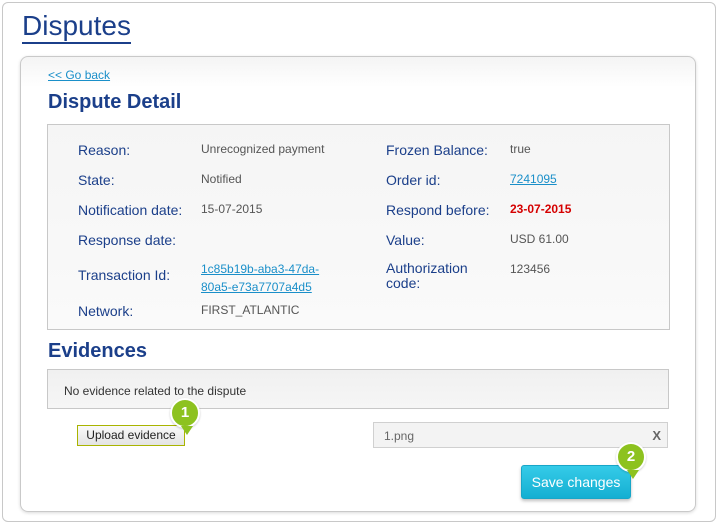  I want to click on response-date-label: Response date:, so click(127, 240).